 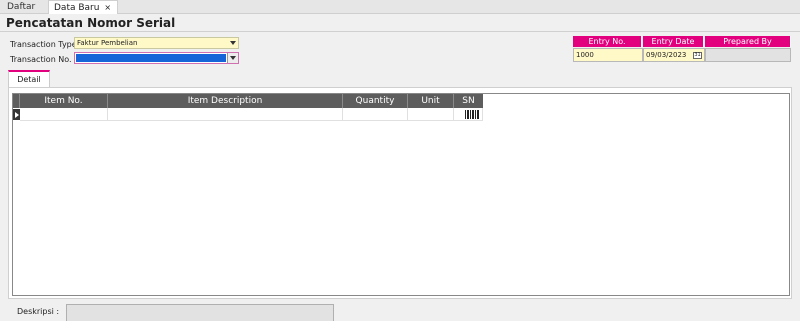 What do you see at coordinates (41, 59) in the screenshot?
I see `transaction-no-label: Transaction No.` at bounding box center [41, 59].